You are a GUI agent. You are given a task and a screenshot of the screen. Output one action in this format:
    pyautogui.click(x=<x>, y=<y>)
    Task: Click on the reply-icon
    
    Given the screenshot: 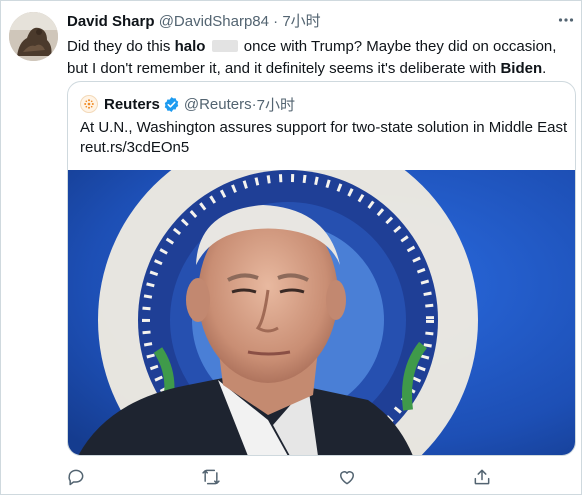 What is the action you would take?
    pyautogui.click(x=76, y=477)
    